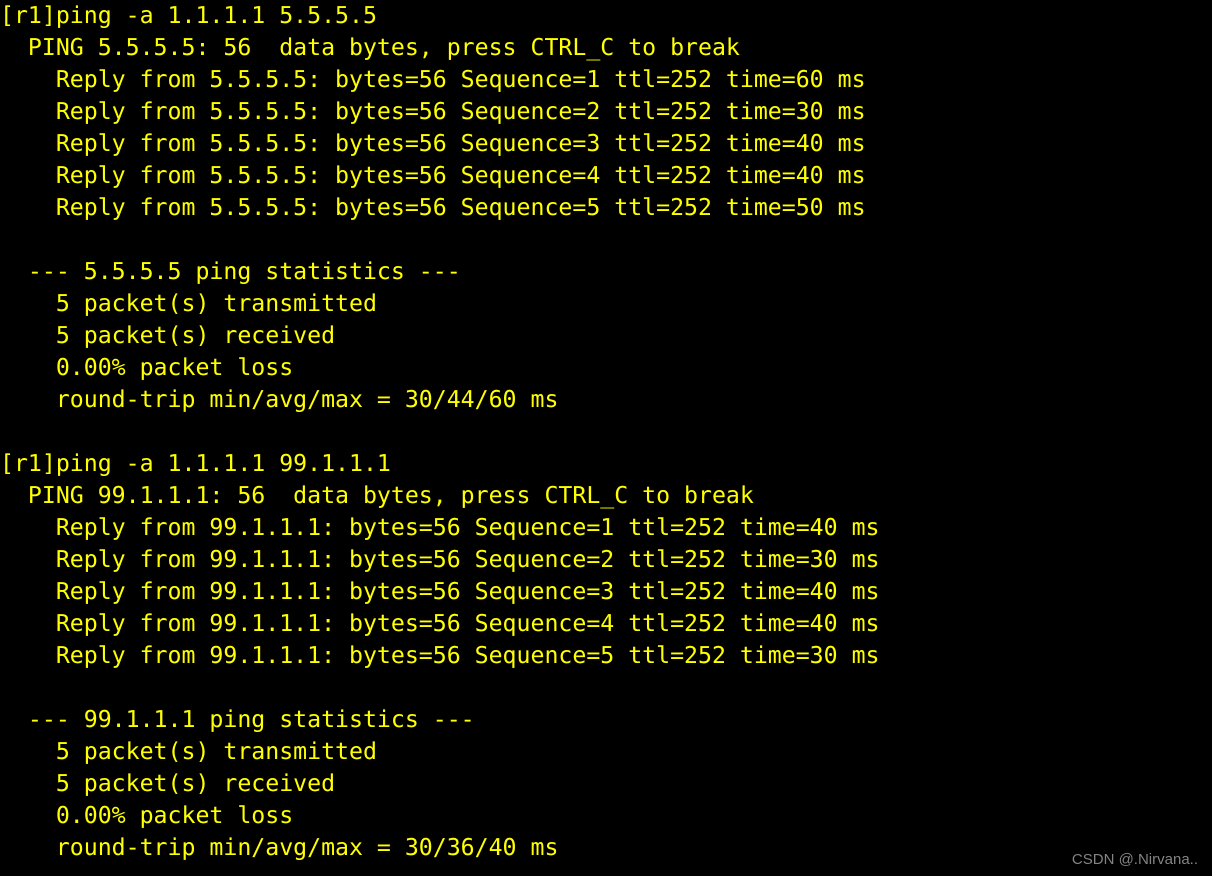 The width and height of the screenshot is (1212, 876). What do you see at coordinates (279, 399) in the screenshot?
I see `terminal-line: round-trip min/avg/max = 30/44/60 ms` at bounding box center [279, 399].